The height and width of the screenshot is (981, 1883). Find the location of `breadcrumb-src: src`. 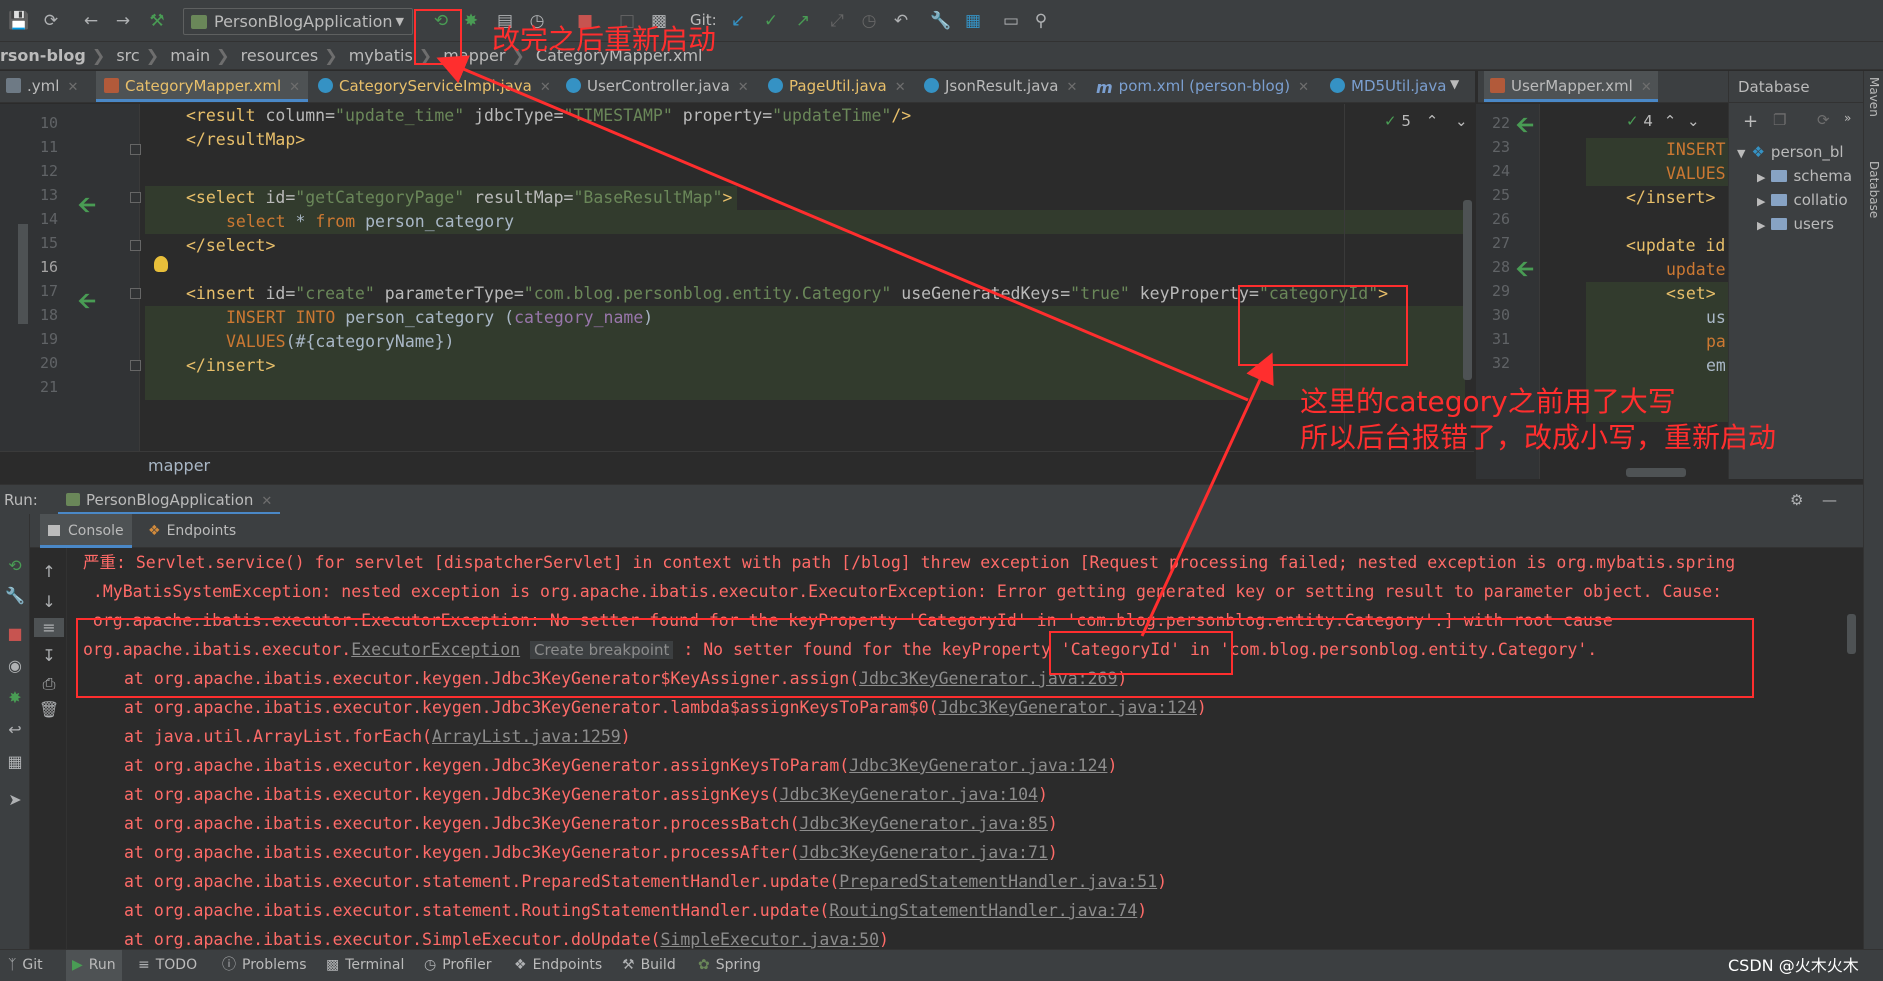

breadcrumb-src: src is located at coordinates (127, 55).